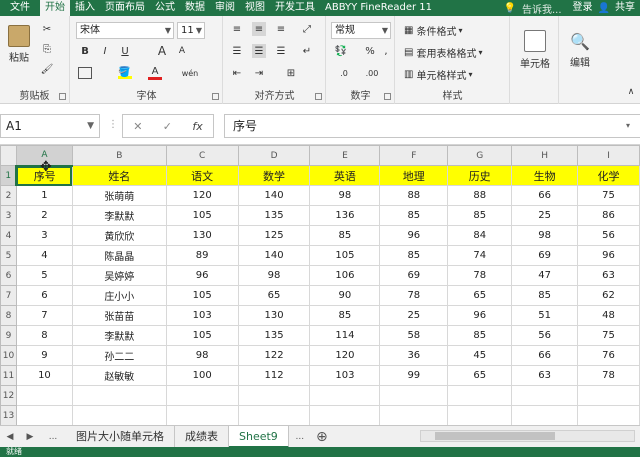 Image resolution: width=640 pixels, height=457 pixels. I want to click on cell-g5: 74, so click(480, 255).